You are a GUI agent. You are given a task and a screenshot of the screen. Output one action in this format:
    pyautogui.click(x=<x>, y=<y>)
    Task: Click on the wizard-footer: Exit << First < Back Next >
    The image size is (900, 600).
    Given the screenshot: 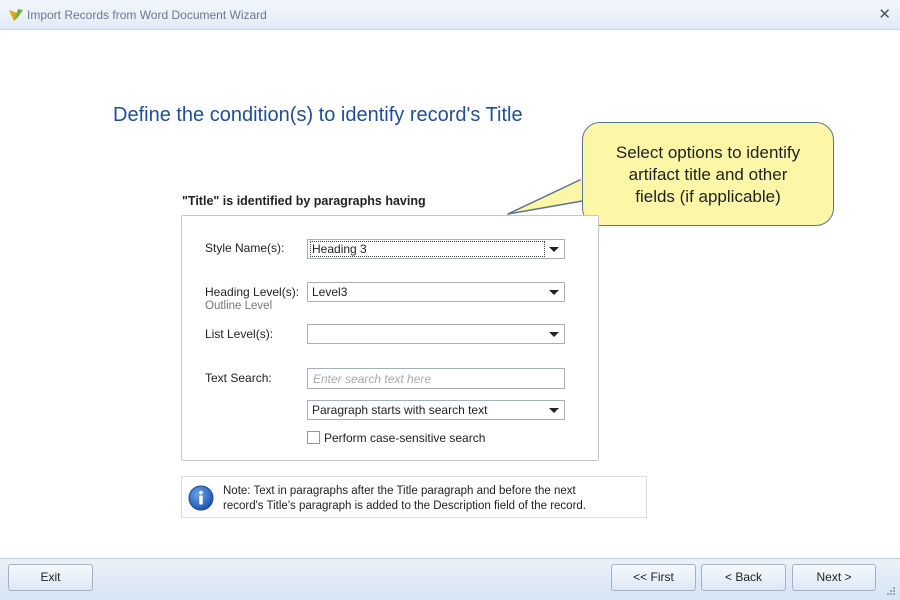 What is the action you would take?
    pyautogui.click(x=450, y=579)
    